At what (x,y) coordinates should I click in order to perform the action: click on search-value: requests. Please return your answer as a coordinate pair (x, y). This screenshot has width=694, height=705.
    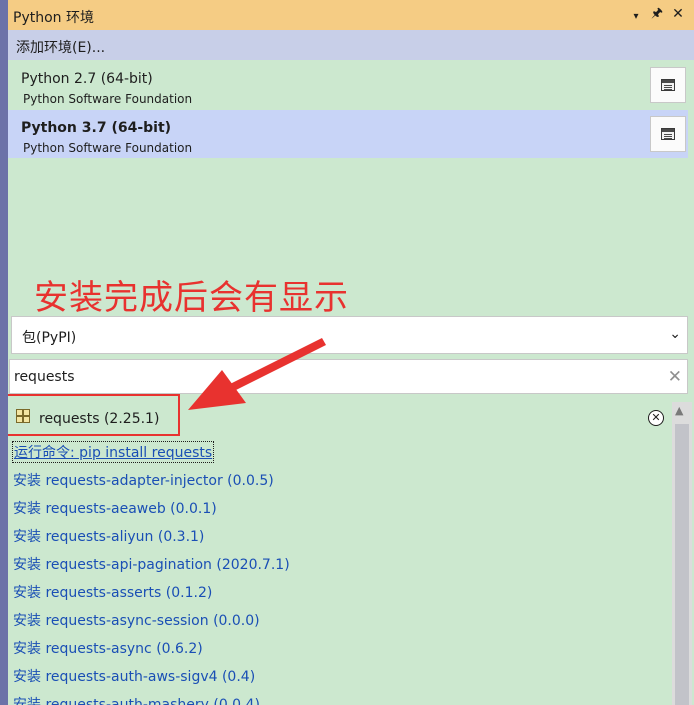
    Looking at the image, I should click on (44, 377).